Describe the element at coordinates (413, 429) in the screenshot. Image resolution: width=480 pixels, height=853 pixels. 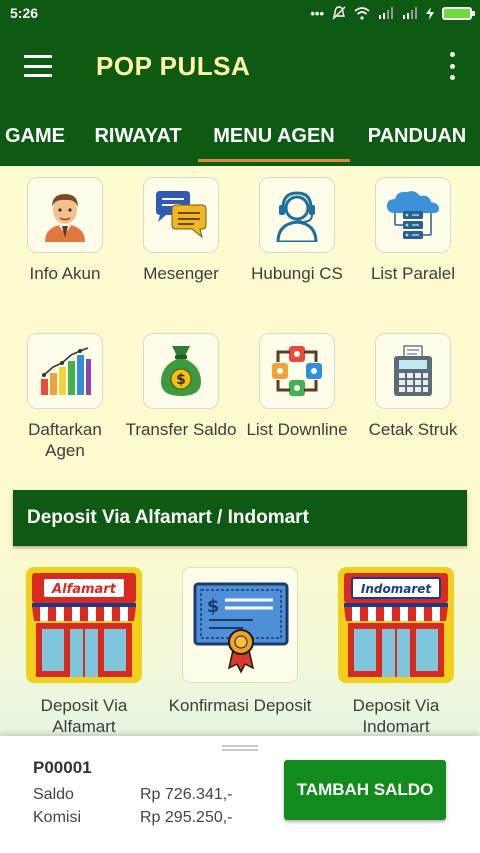
I see `menu-item-label: Cetak Struk` at that location.